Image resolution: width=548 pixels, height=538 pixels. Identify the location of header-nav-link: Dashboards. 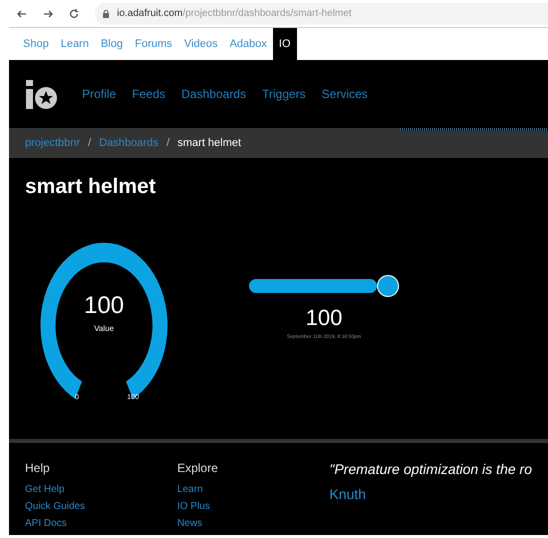
(213, 94).